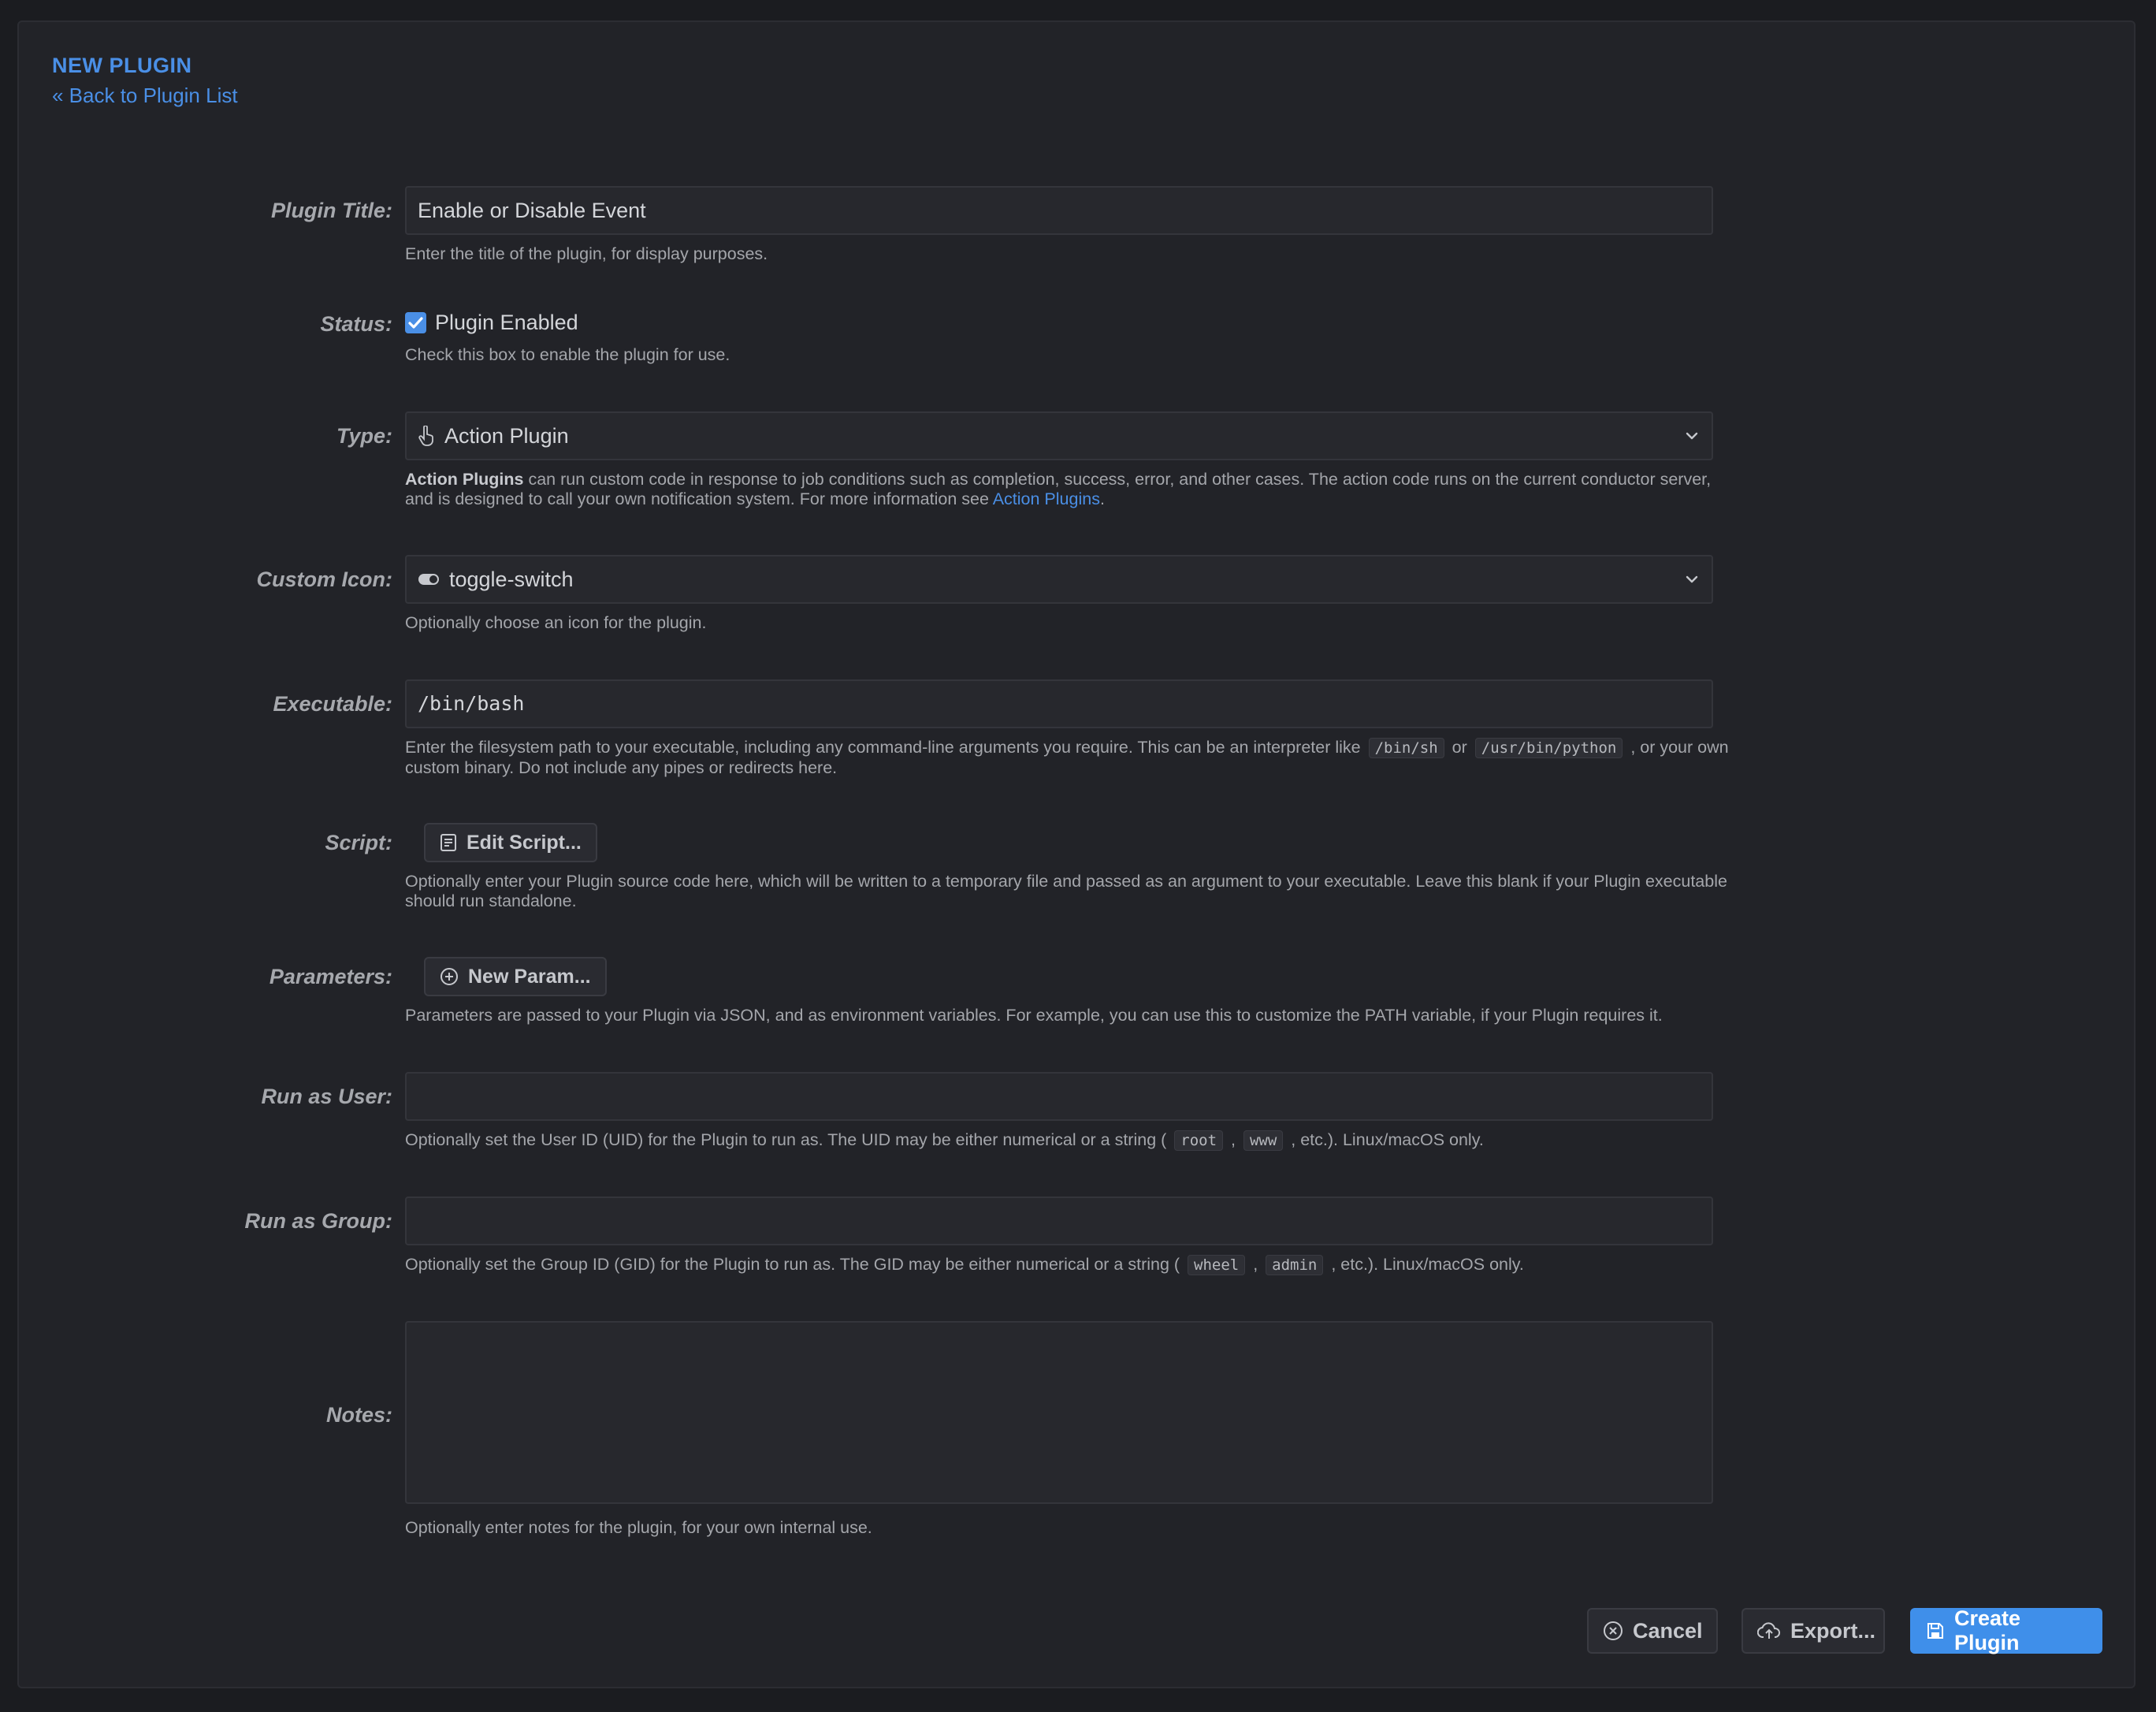 The height and width of the screenshot is (1712, 2156). Describe the element at coordinates (1059, 579) in the screenshot. I see `custom-icon-select: toggle-switch` at that location.